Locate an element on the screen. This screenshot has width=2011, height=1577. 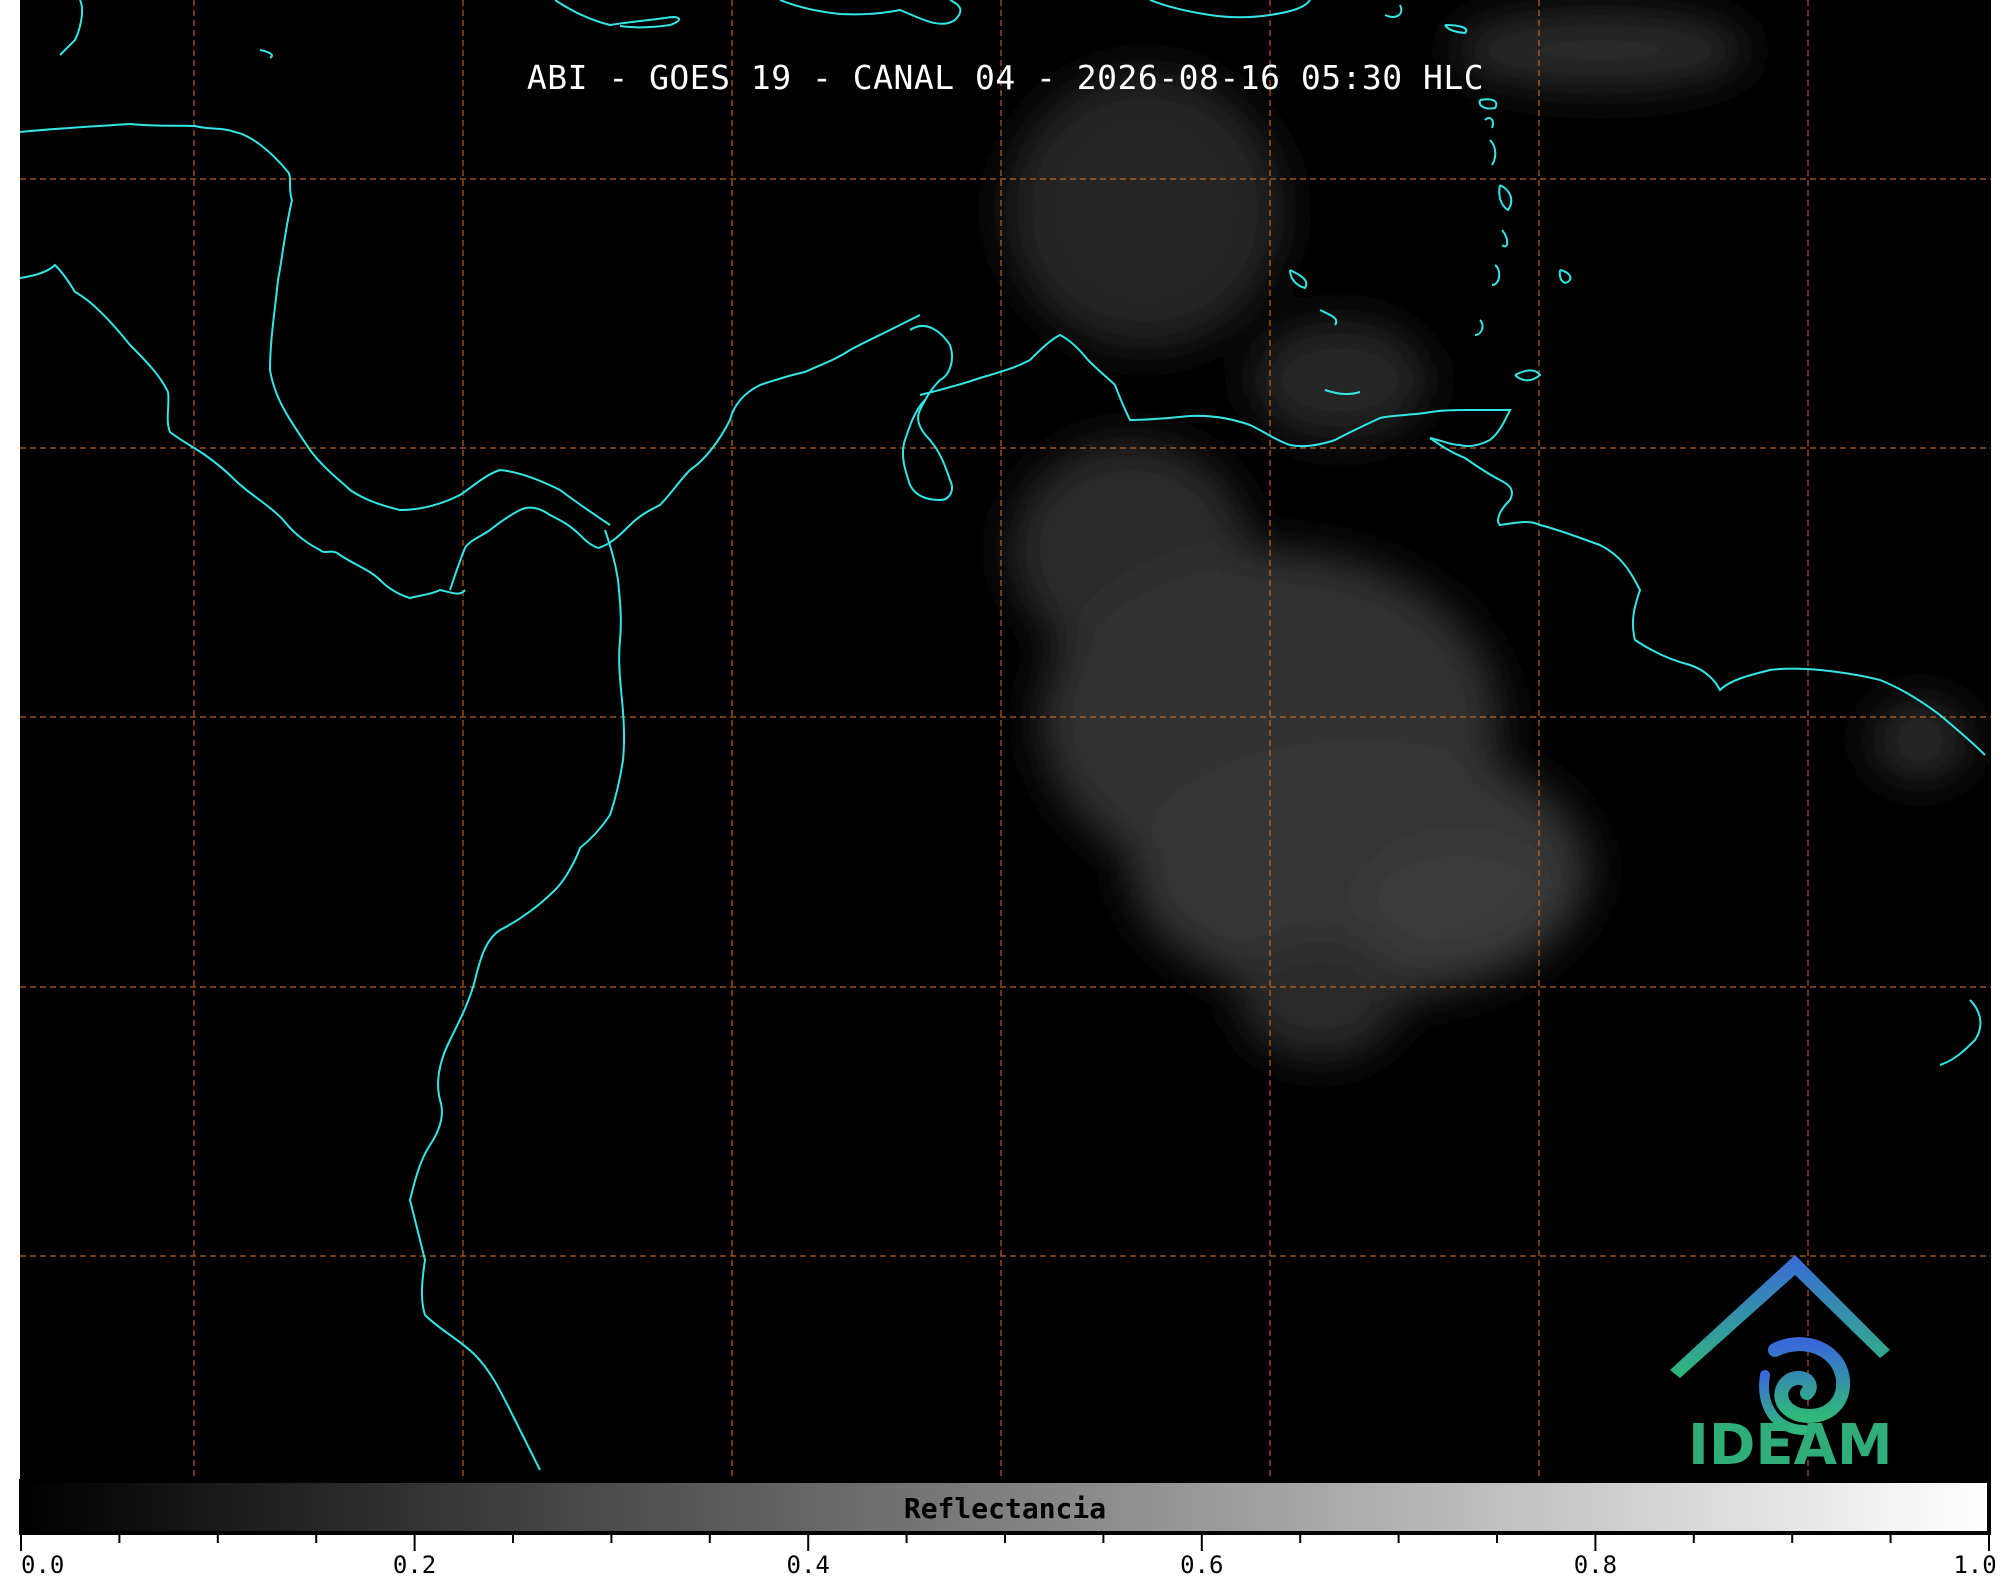
colorbar-tick-label: 0.0 is located at coordinates (42, 1564).